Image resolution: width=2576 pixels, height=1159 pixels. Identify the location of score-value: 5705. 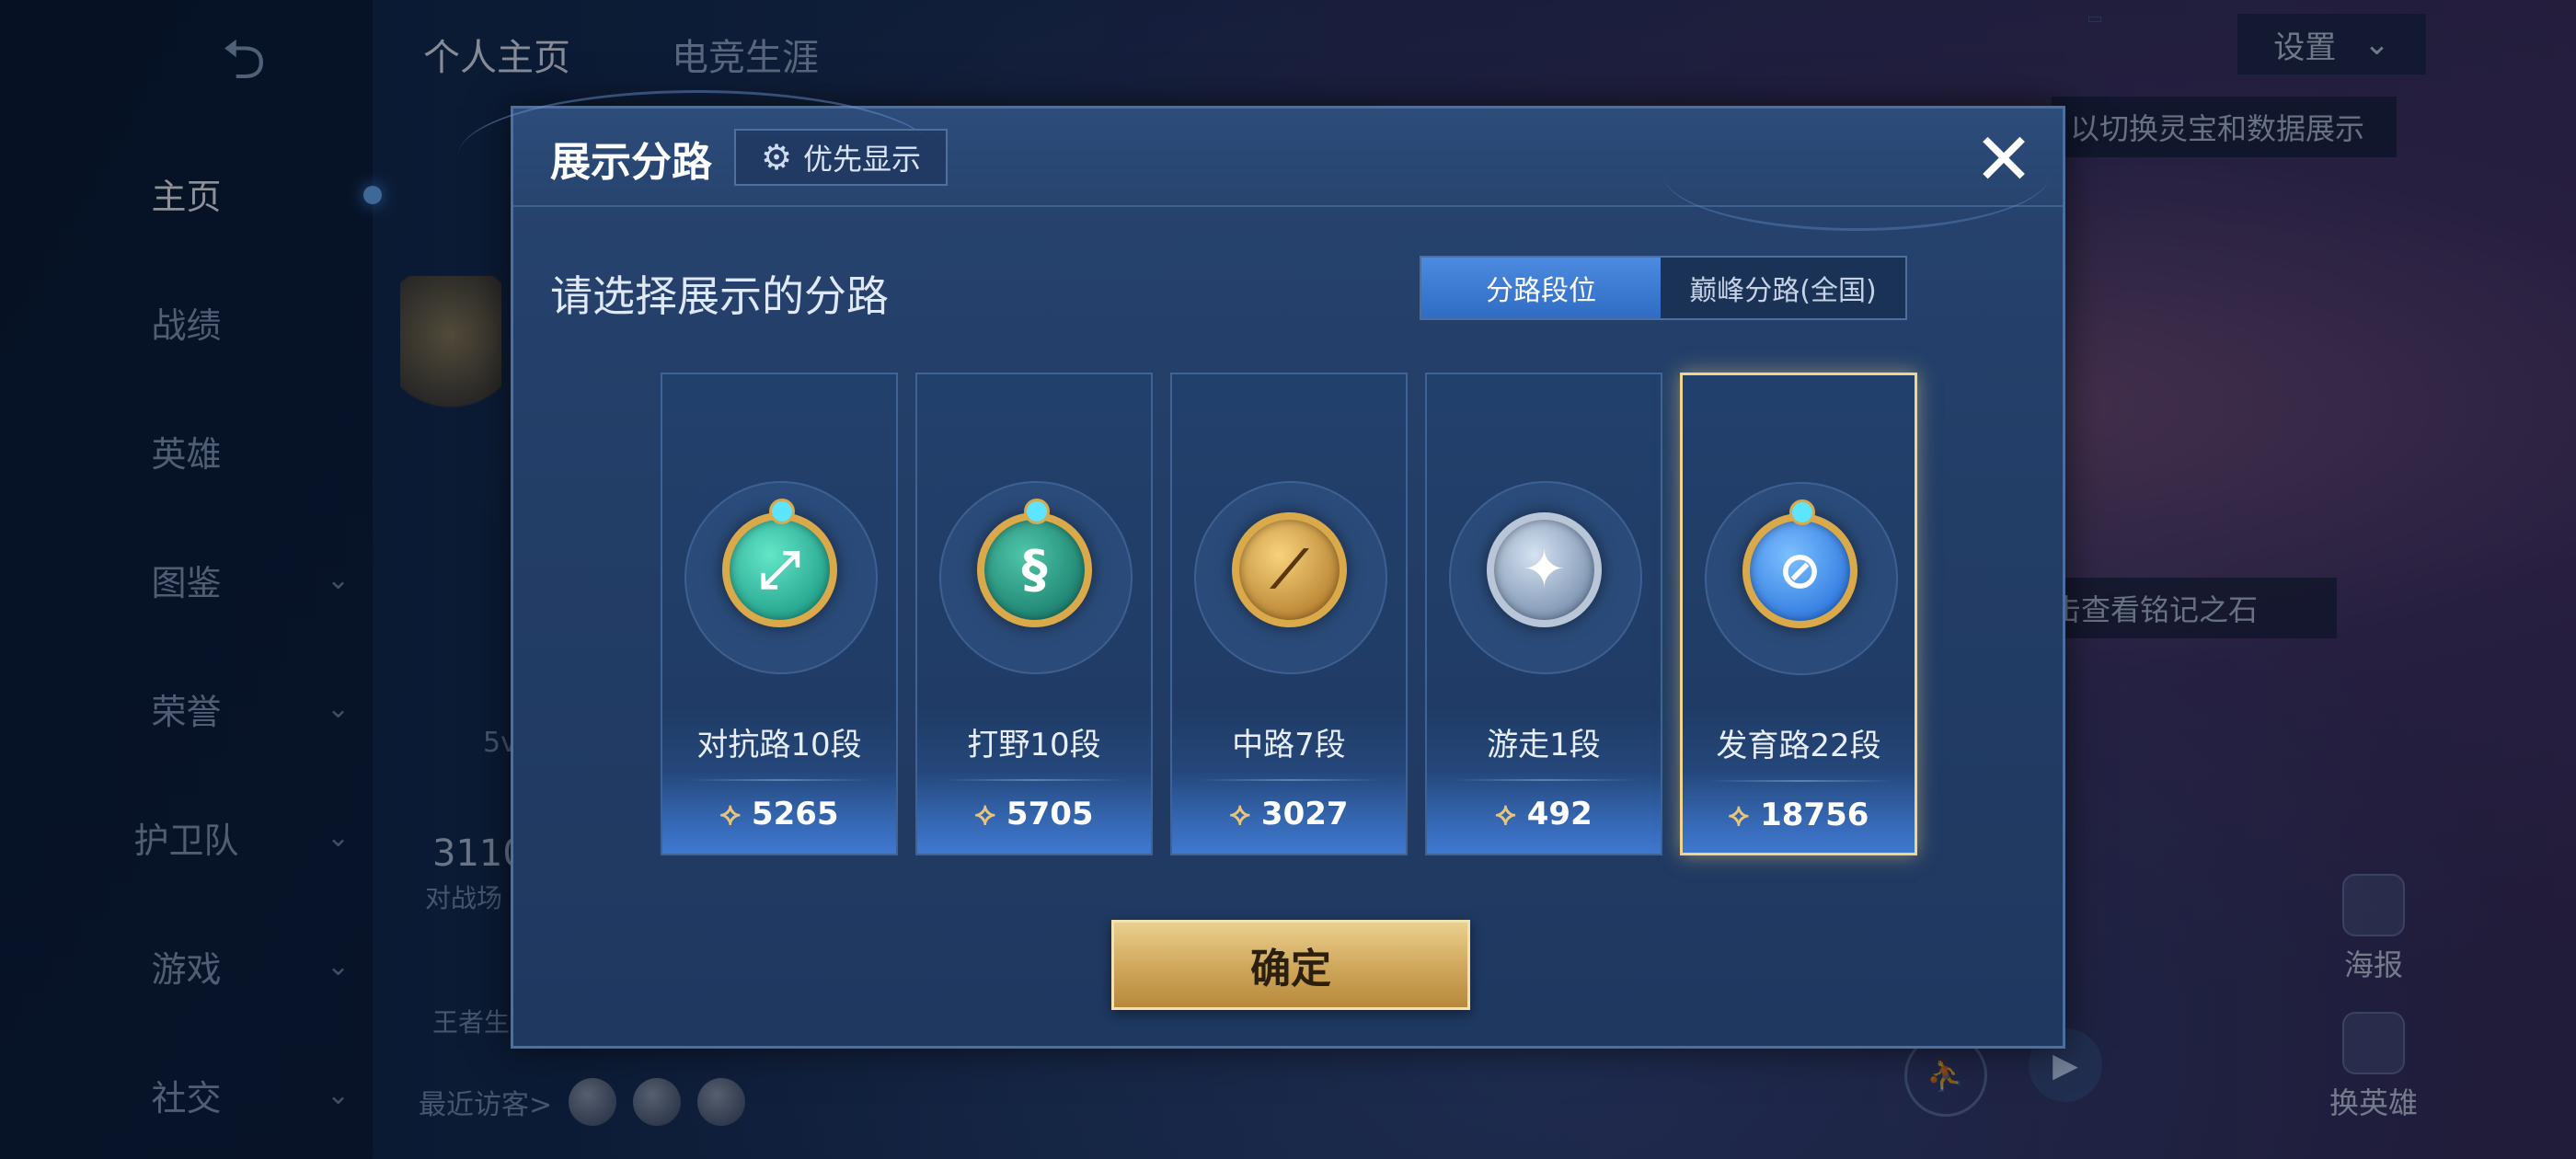
(1050, 814).